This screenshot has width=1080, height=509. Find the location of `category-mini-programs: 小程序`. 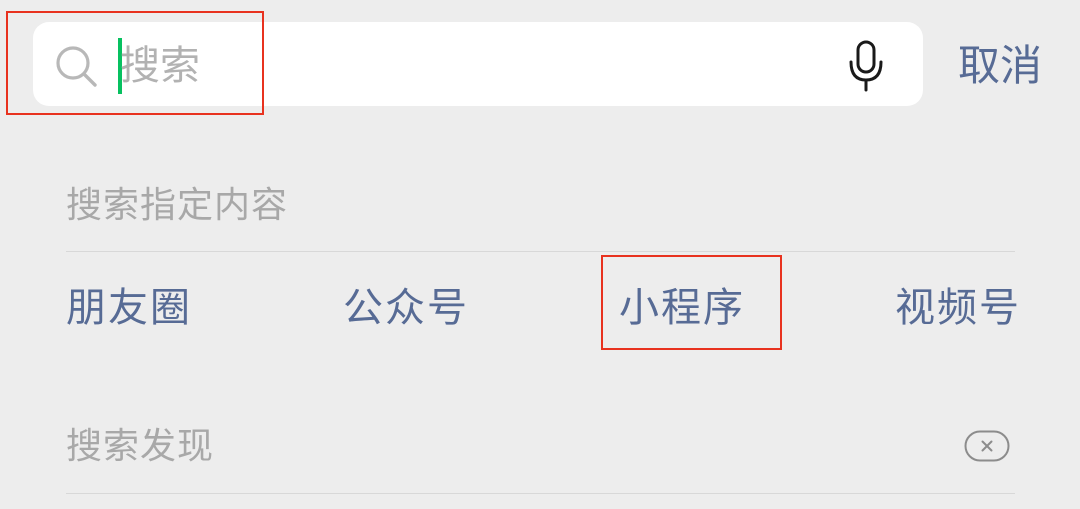

category-mini-programs: 小程序 is located at coordinates (682, 308).